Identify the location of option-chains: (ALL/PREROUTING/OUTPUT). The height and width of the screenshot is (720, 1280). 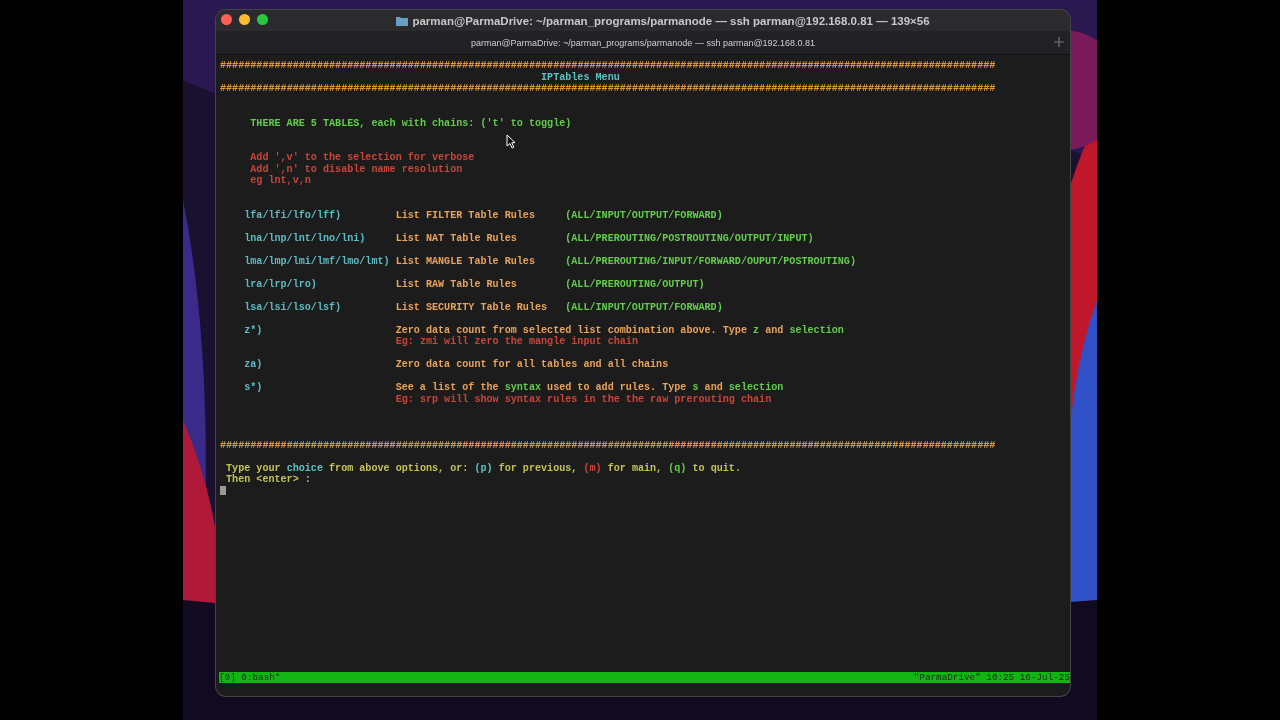
(635, 284).